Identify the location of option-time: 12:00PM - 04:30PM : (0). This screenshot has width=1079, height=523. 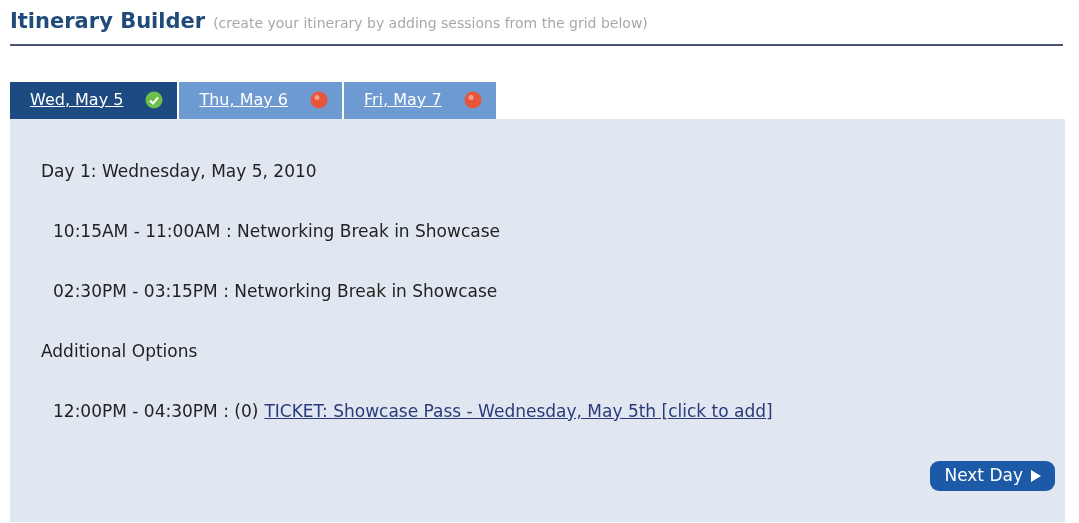
(156, 411).